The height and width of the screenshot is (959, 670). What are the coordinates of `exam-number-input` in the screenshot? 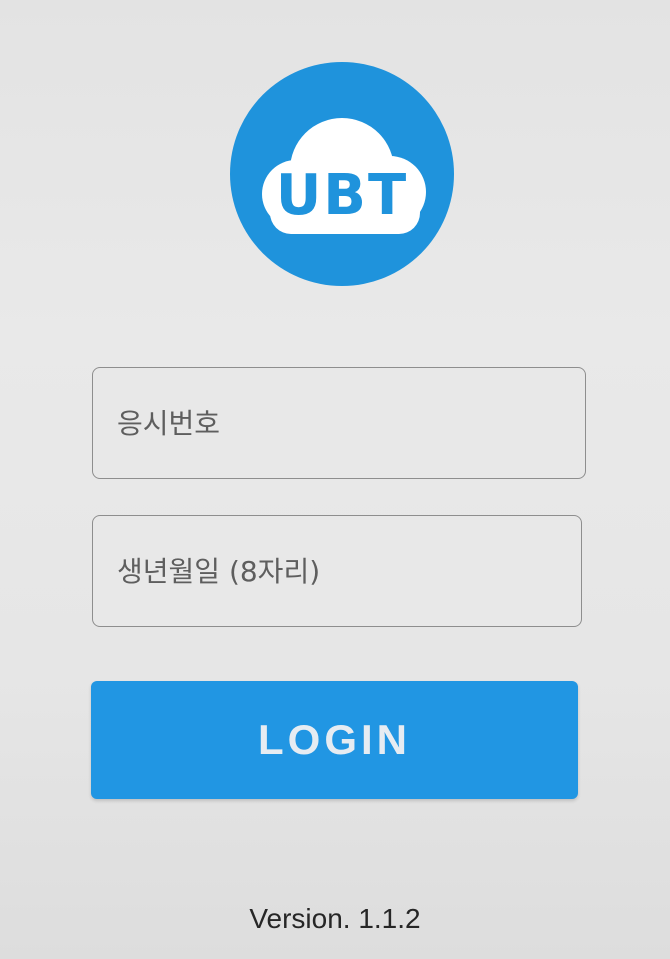 It's located at (339, 423).